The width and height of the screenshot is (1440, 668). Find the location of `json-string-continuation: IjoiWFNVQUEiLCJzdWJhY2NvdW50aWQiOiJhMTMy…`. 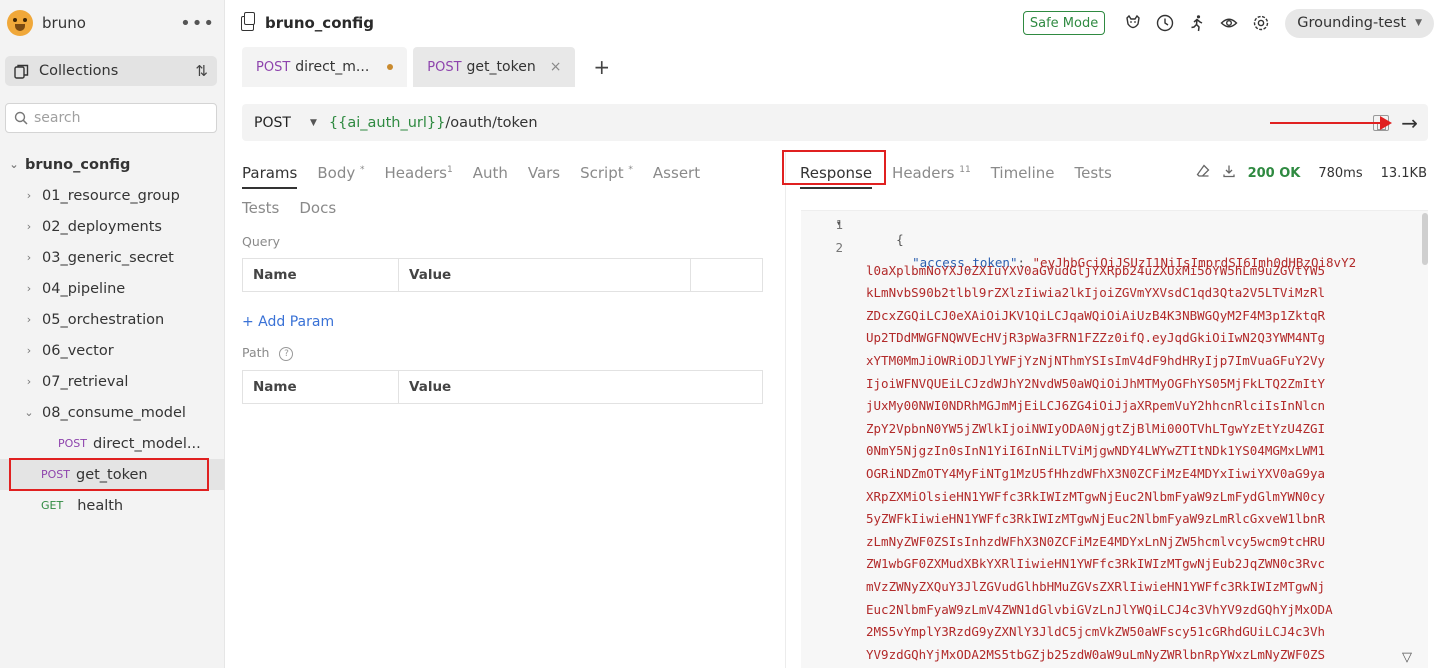

json-string-continuation: IjoiWFNVQUEiLCJzdWJhY2NvdW50aWQiOiJhMTMy… is located at coordinates (1096, 383).